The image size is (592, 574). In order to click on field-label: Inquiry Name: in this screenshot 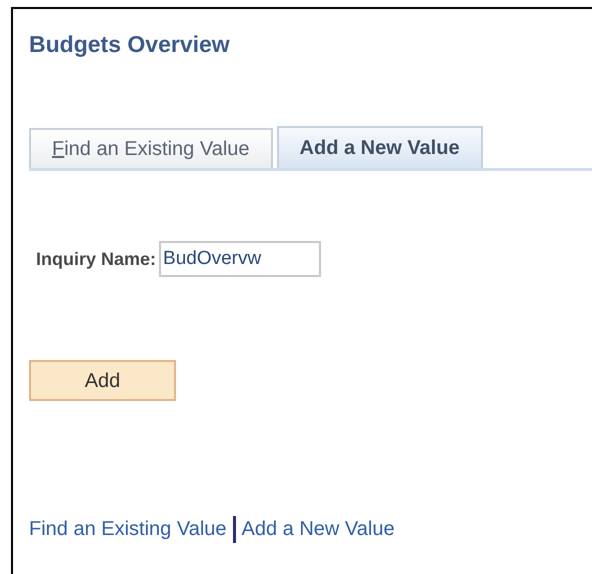, I will do `click(96, 259)`.